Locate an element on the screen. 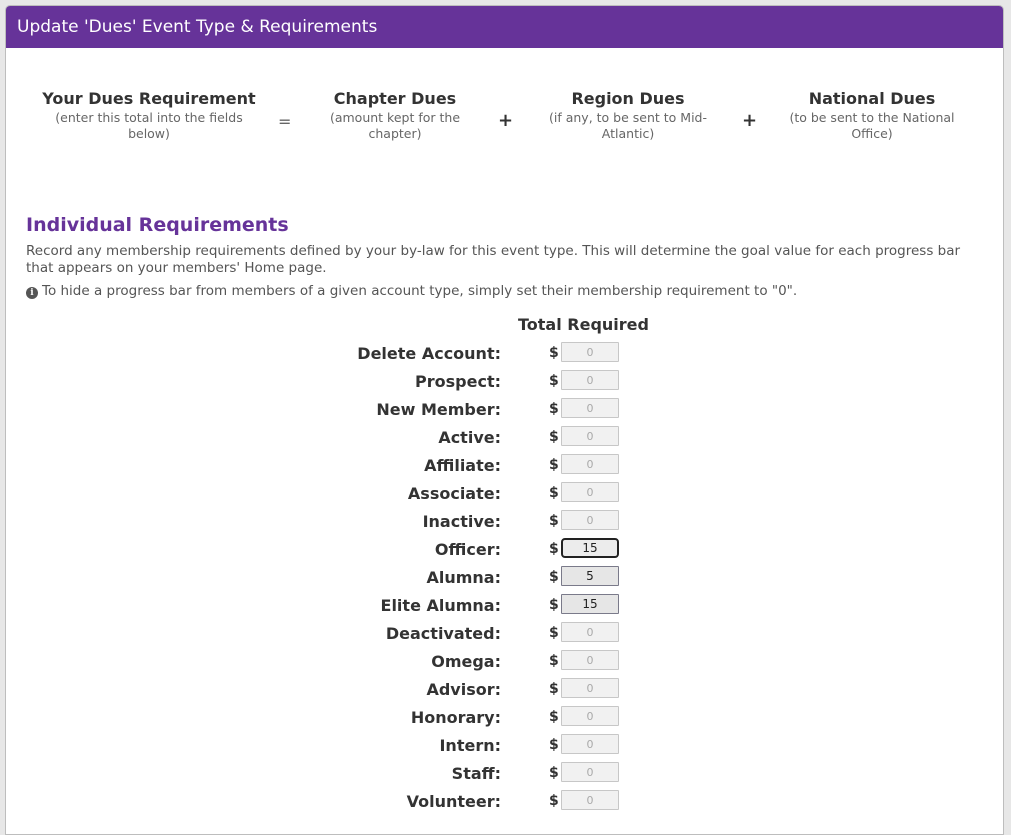 The height and width of the screenshot is (835, 1011). requirement-label: Active: is located at coordinates (469, 437).